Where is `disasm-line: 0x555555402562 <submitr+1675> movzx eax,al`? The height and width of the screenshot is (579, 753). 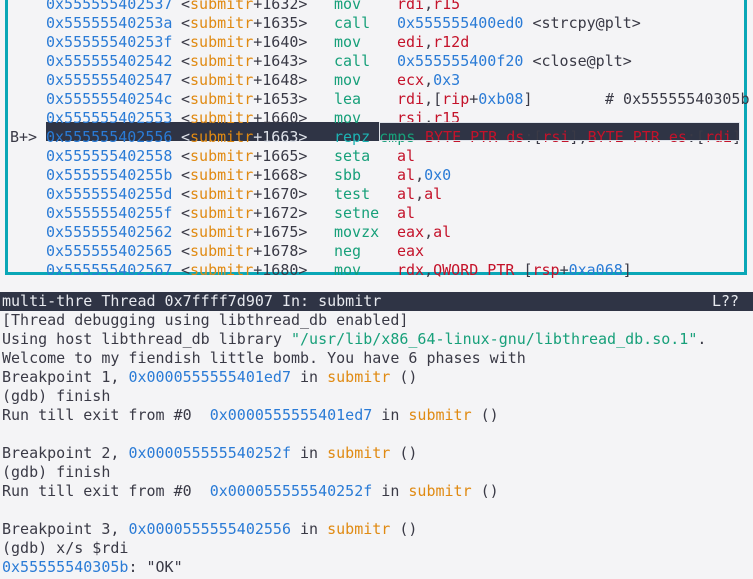 disasm-line: 0x555555402562 <submitr+1675> movzx eax,al is located at coordinates (370, 232).